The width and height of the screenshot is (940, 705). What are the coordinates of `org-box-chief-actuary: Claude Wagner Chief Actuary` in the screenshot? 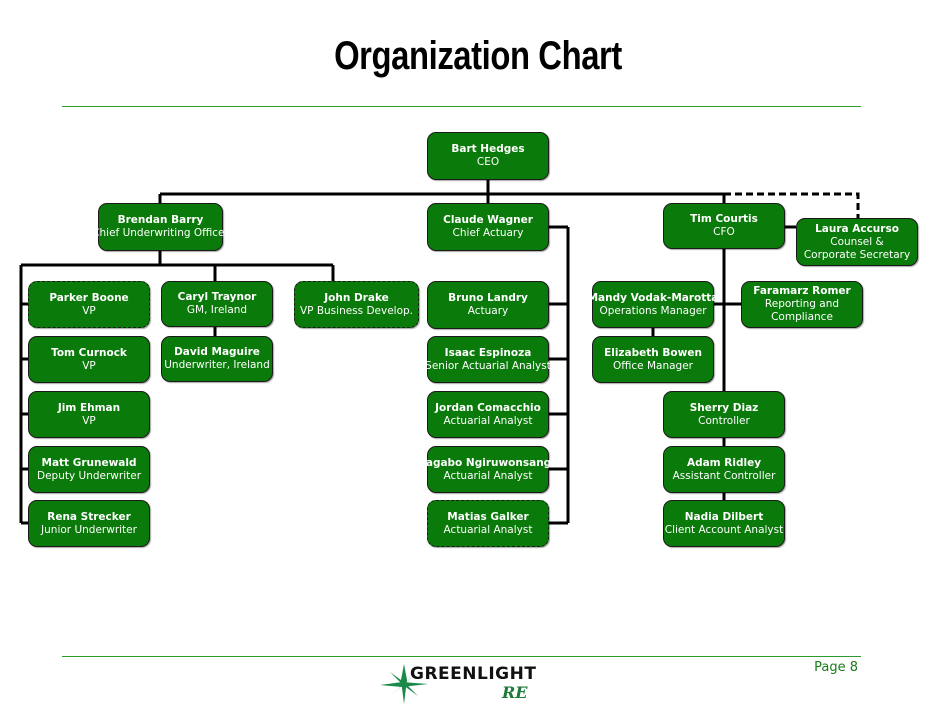 It's located at (488, 227).